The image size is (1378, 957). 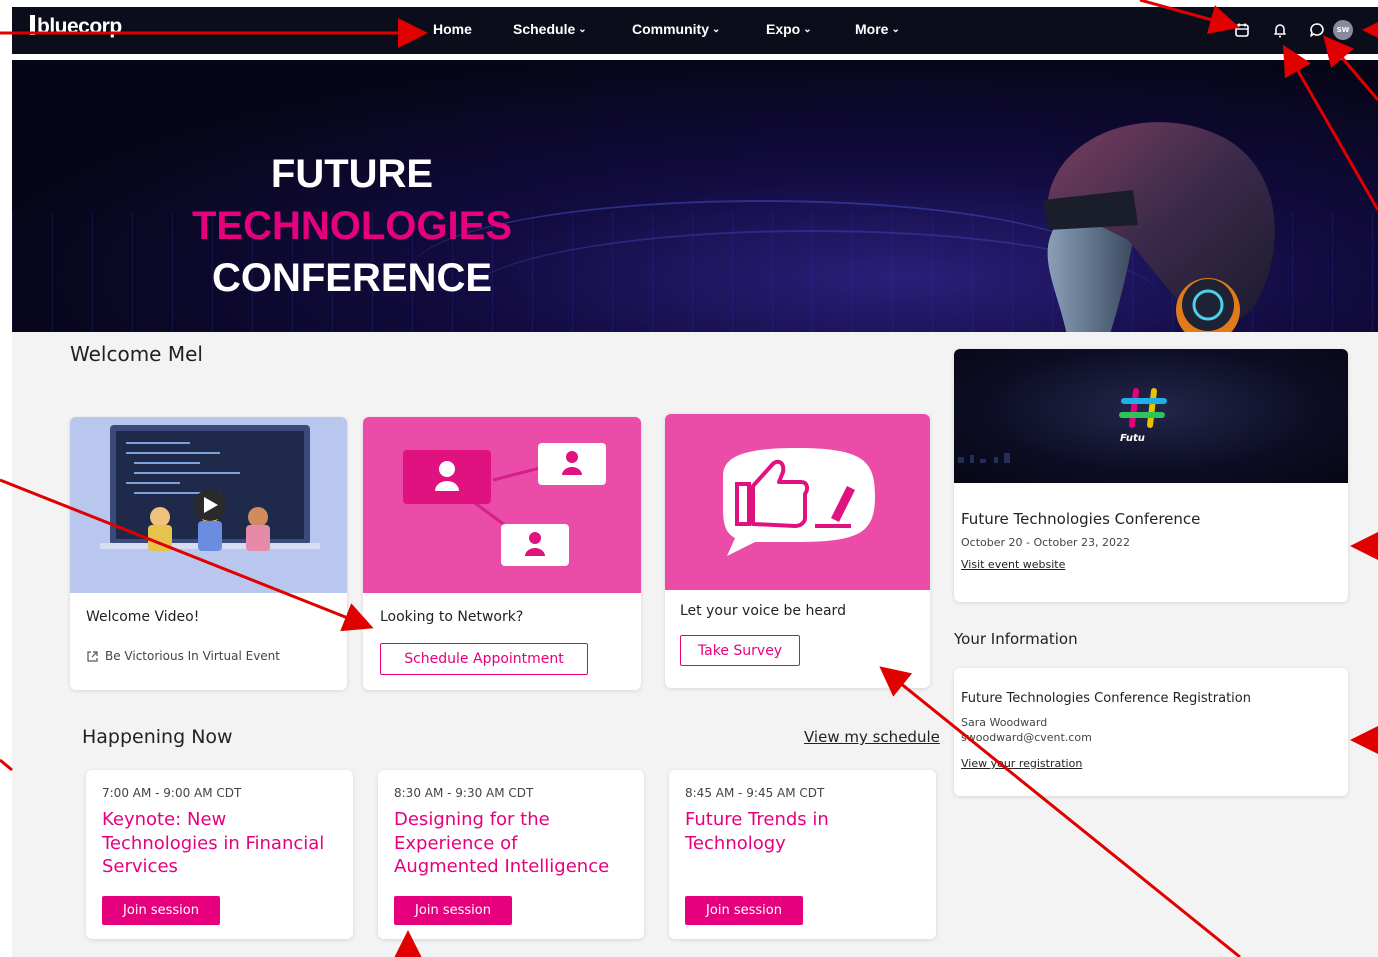 I want to click on vr-headset-illustration, so click(x=1159, y=227).